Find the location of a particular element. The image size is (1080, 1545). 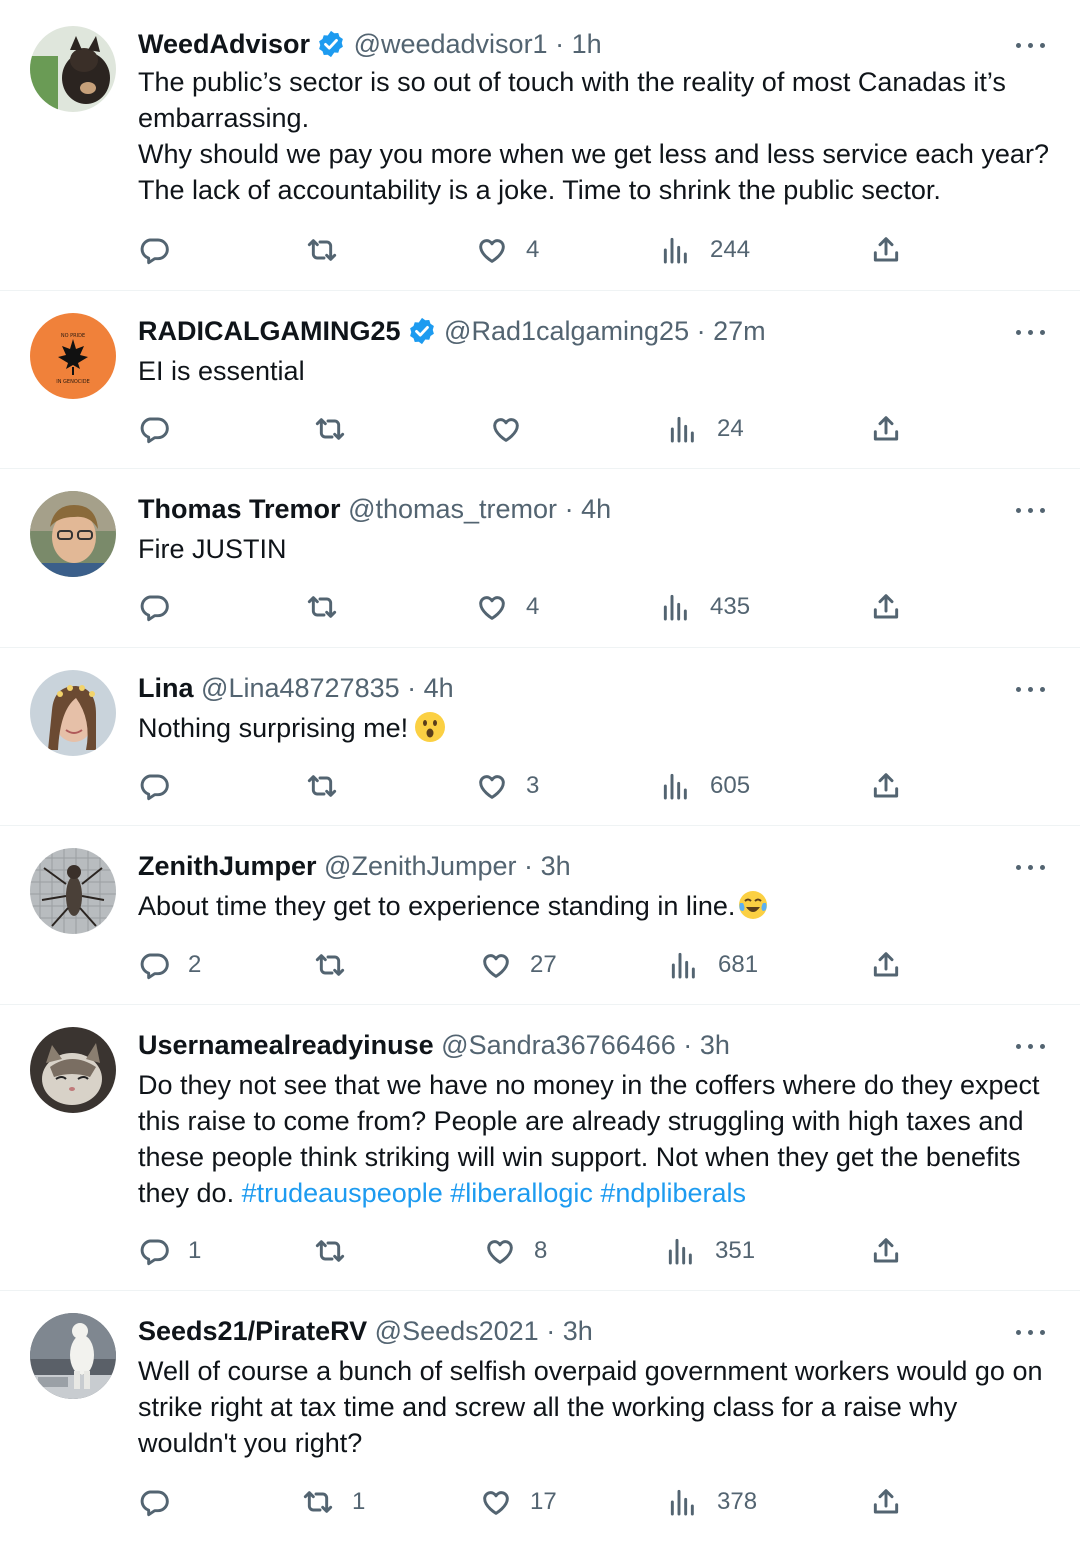

handle: @Seeds2021 is located at coordinates (457, 1331).